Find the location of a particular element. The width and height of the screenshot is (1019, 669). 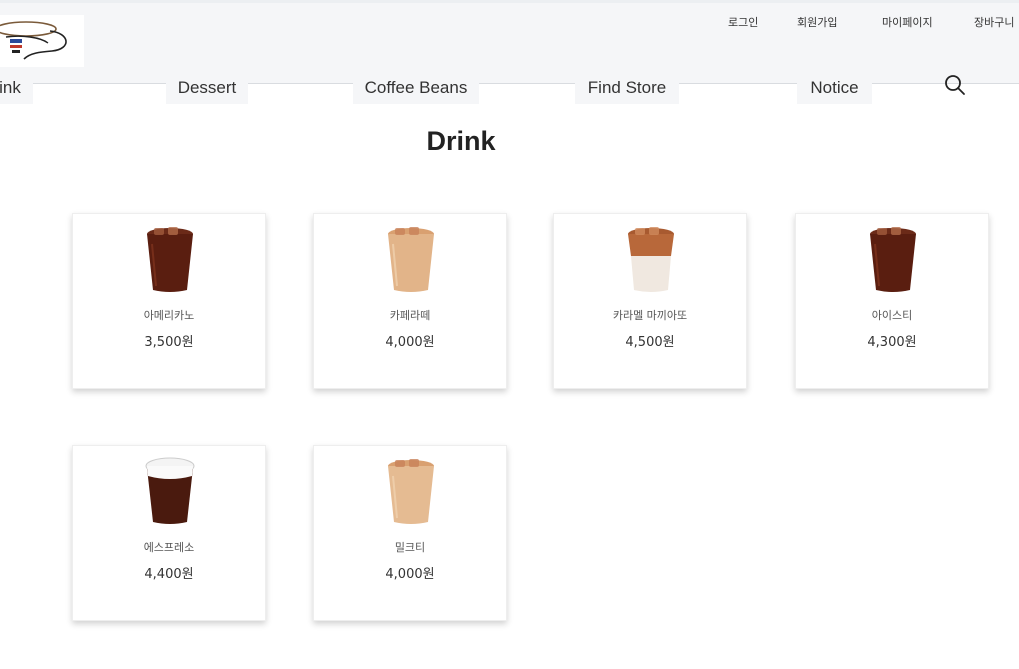

product-name: 밀크티 is located at coordinates (410, 547).